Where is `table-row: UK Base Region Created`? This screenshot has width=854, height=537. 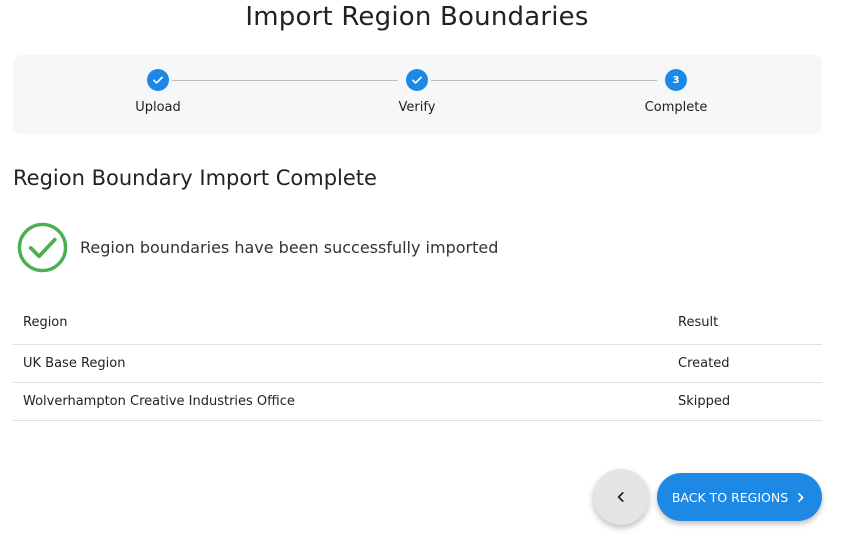
table-row: UK Base Region Created is located at coordinates (417, 363).